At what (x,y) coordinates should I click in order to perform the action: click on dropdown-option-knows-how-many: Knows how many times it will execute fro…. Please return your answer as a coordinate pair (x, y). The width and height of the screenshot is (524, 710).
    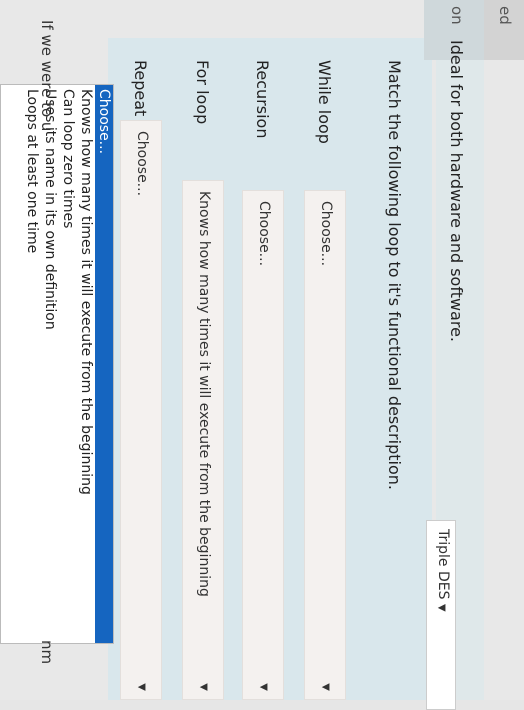
    Looking at the image, I should click on (86, 364).